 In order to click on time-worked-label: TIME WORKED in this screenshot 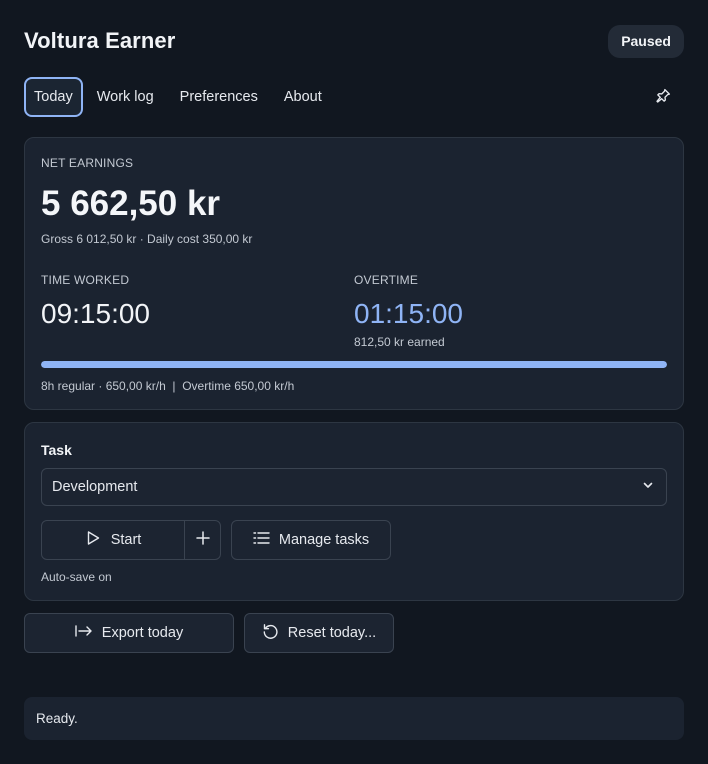, I will do `click(85, 280)`.